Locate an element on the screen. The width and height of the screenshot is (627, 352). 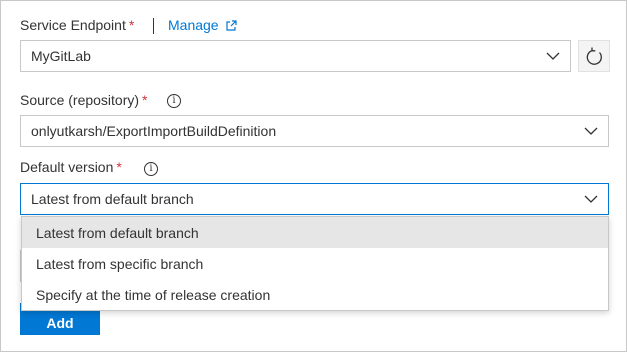
refresh-icon is located at coordinates (594, 56).